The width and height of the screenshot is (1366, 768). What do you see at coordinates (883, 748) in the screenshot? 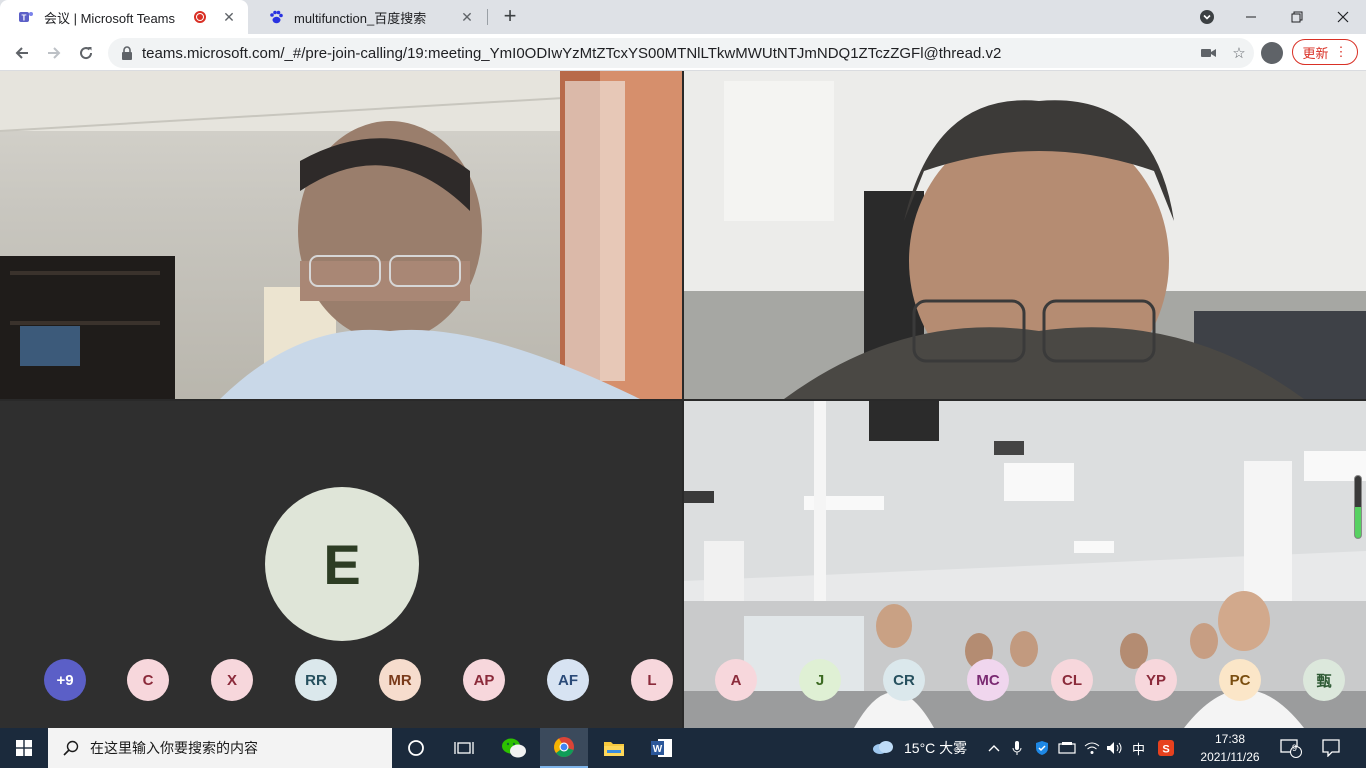
I see `cloud-icon` at bounding box center [883, 748].